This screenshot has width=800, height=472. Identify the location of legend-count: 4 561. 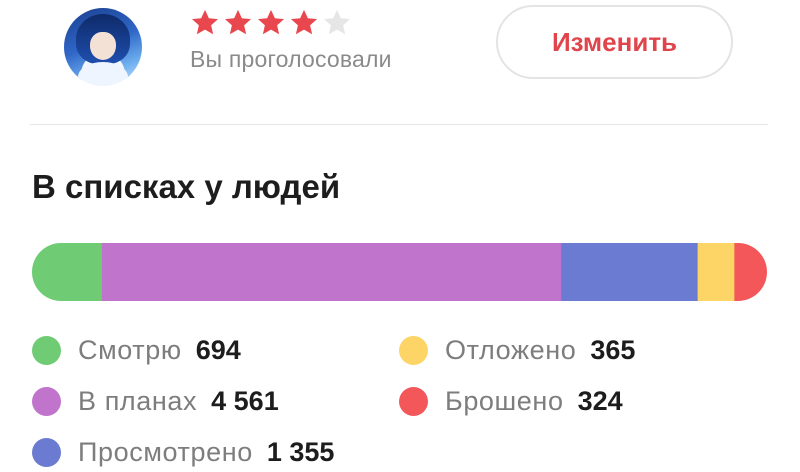
(245, 400).